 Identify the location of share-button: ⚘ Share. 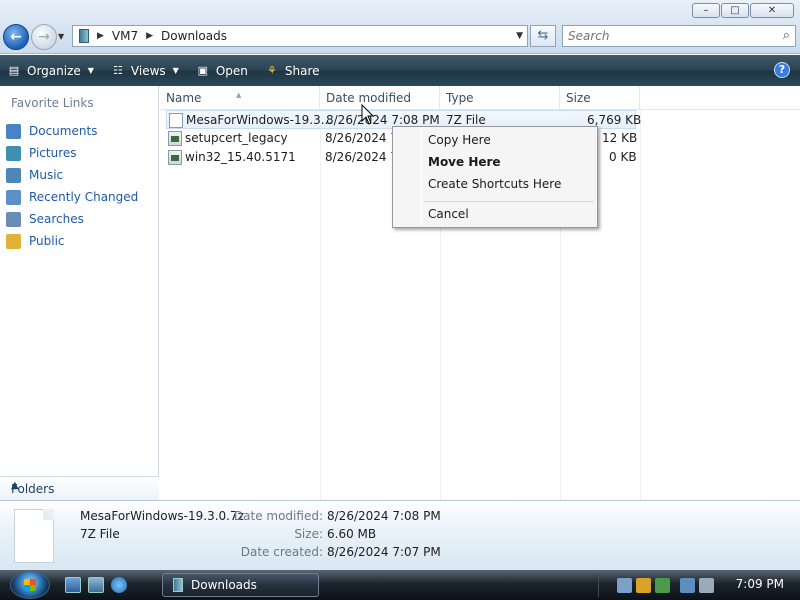
(292, 71).